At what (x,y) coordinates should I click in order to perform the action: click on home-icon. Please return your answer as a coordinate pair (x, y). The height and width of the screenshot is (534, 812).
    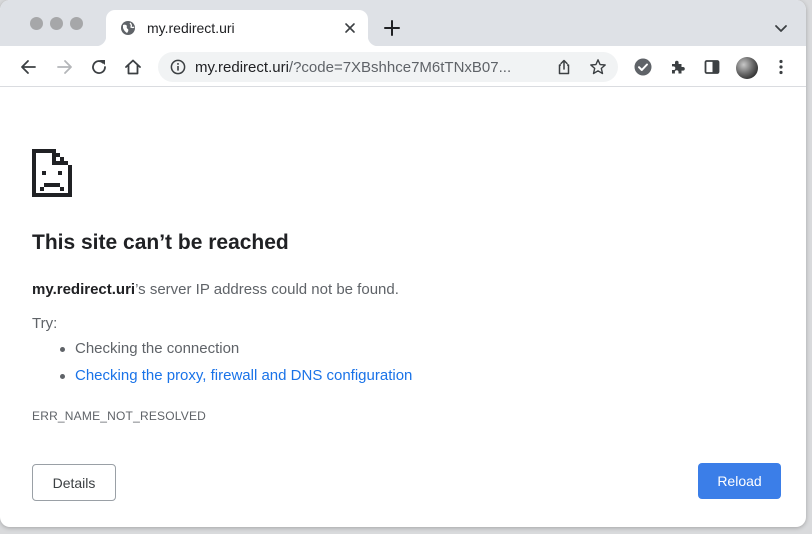
    Looking at the image, I should click on (133, 67).